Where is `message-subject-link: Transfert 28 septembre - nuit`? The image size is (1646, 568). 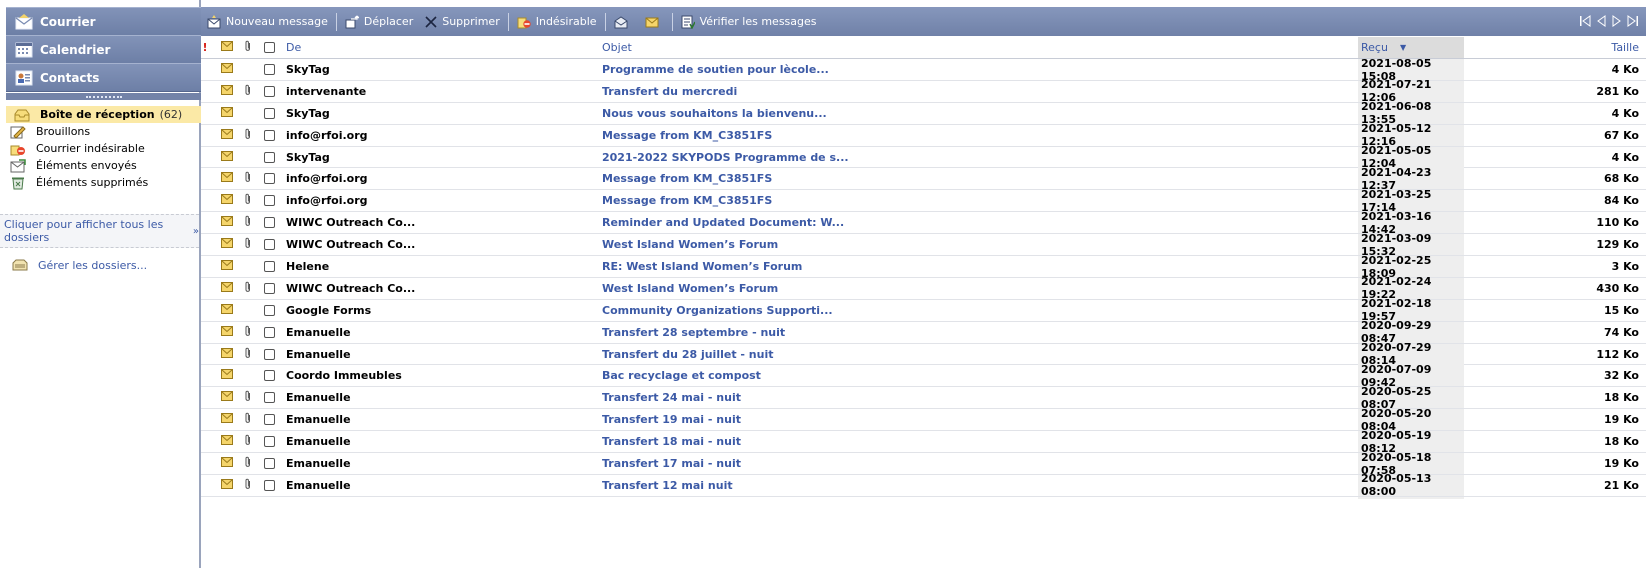 message-subject-link: Transfert 28 septembre - nuit is located at coordinates (972, 332).